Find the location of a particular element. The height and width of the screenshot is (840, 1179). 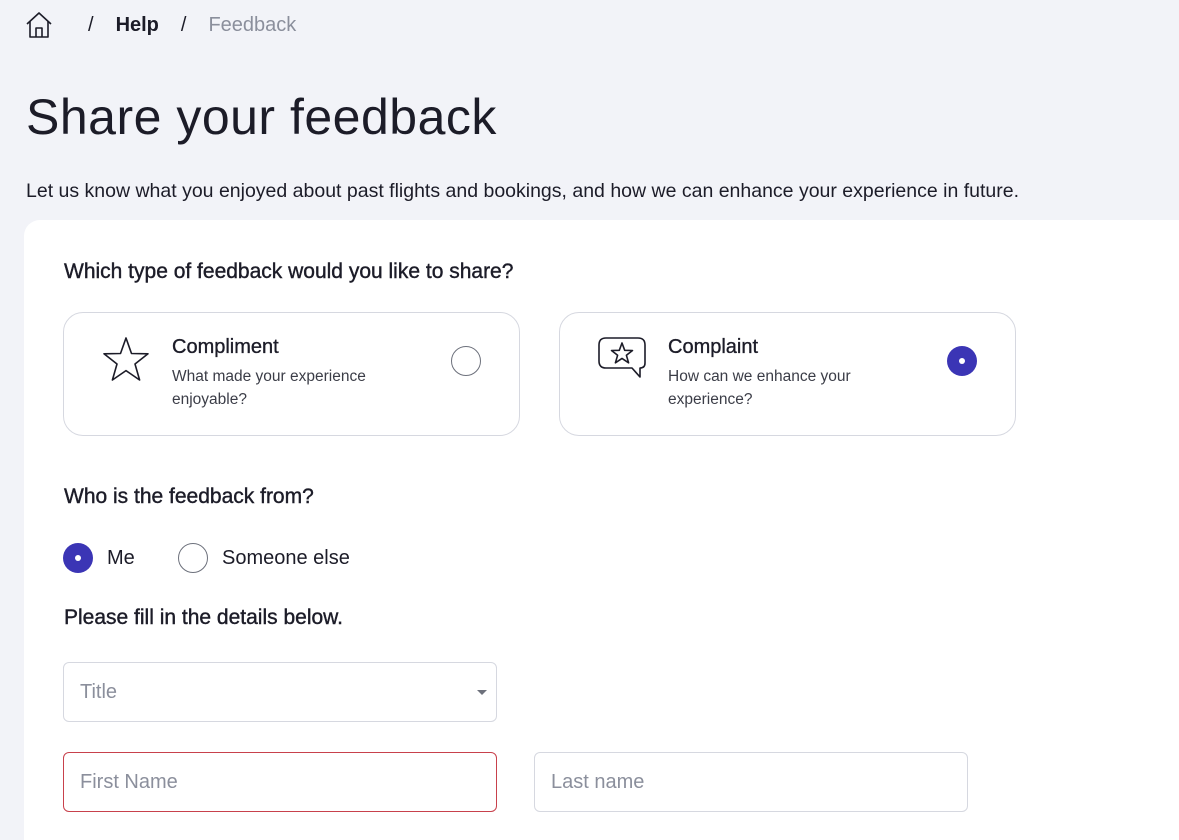

from-someone-else-radio is located at coordinates (193, 558).